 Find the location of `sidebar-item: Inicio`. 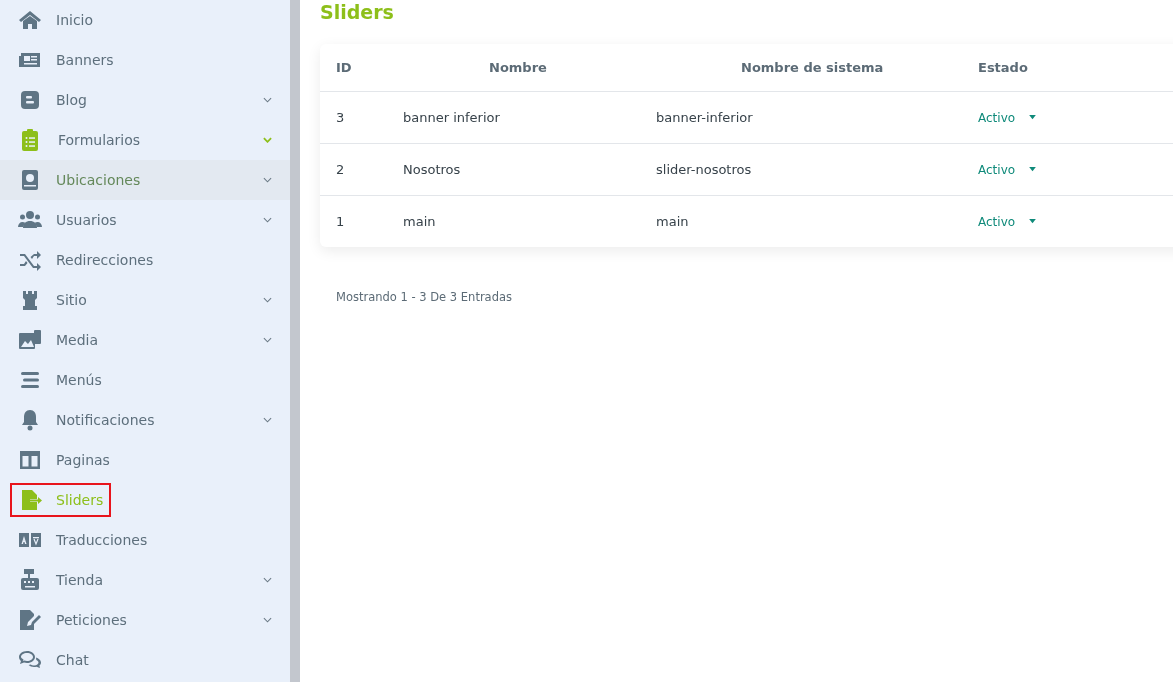

sidebar-item: Inicio is located at coordinates (145, 20).